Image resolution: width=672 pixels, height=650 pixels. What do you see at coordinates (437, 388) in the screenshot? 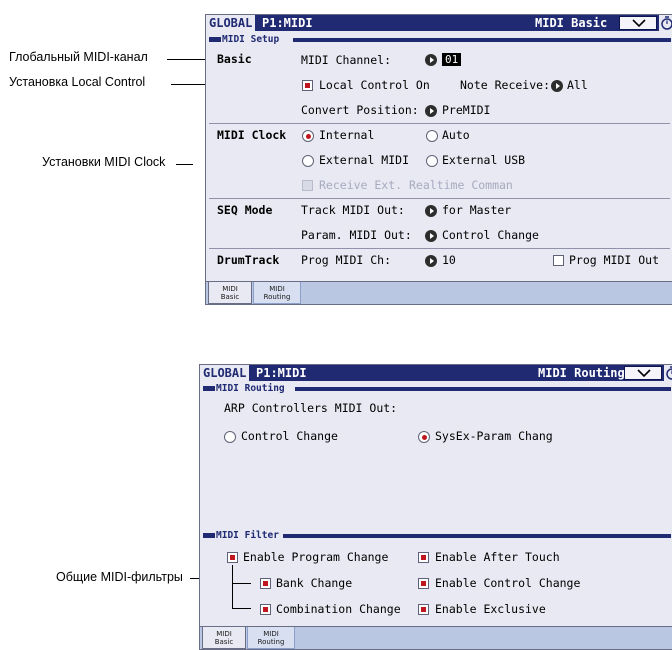
I see `section-header-midi-routing: MIDI Routing` at bounding box center [437, 388].